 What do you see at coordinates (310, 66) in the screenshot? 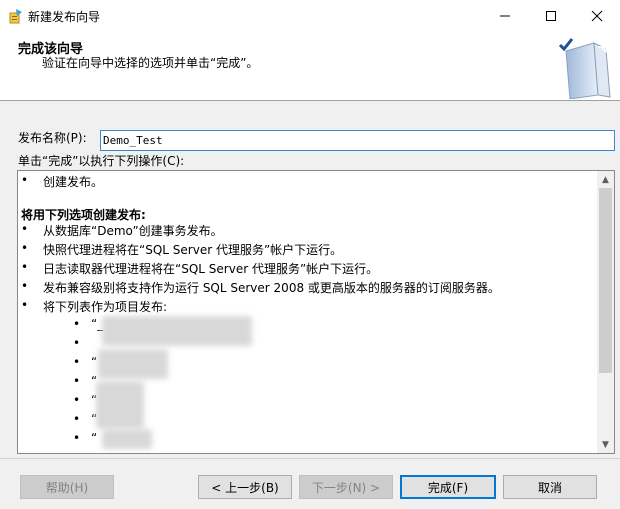
I see `wizard-header: 完成该向导 验证在向导中选择的选项并单击“完成”。` at bounding box center [310, 66].